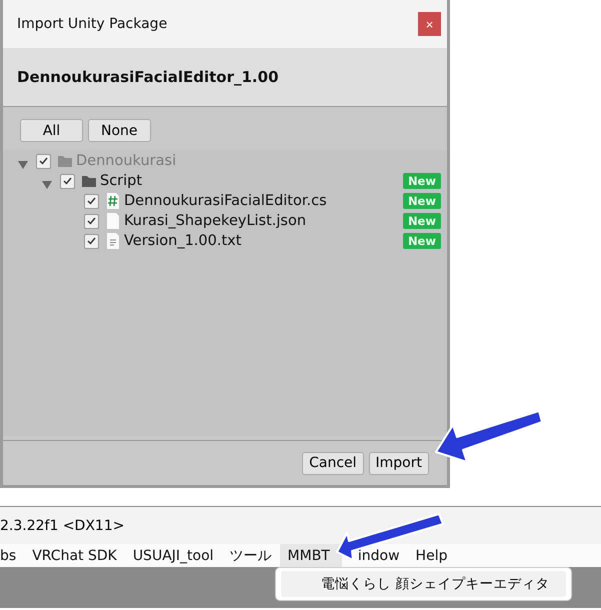  I want to click on menu-item: Help, so click(432, 555).